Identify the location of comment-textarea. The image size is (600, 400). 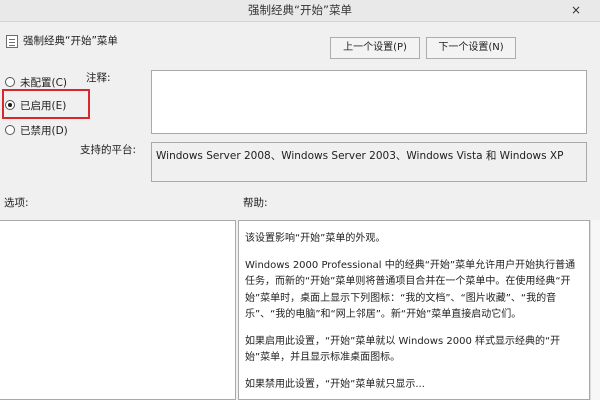
(369, 102).